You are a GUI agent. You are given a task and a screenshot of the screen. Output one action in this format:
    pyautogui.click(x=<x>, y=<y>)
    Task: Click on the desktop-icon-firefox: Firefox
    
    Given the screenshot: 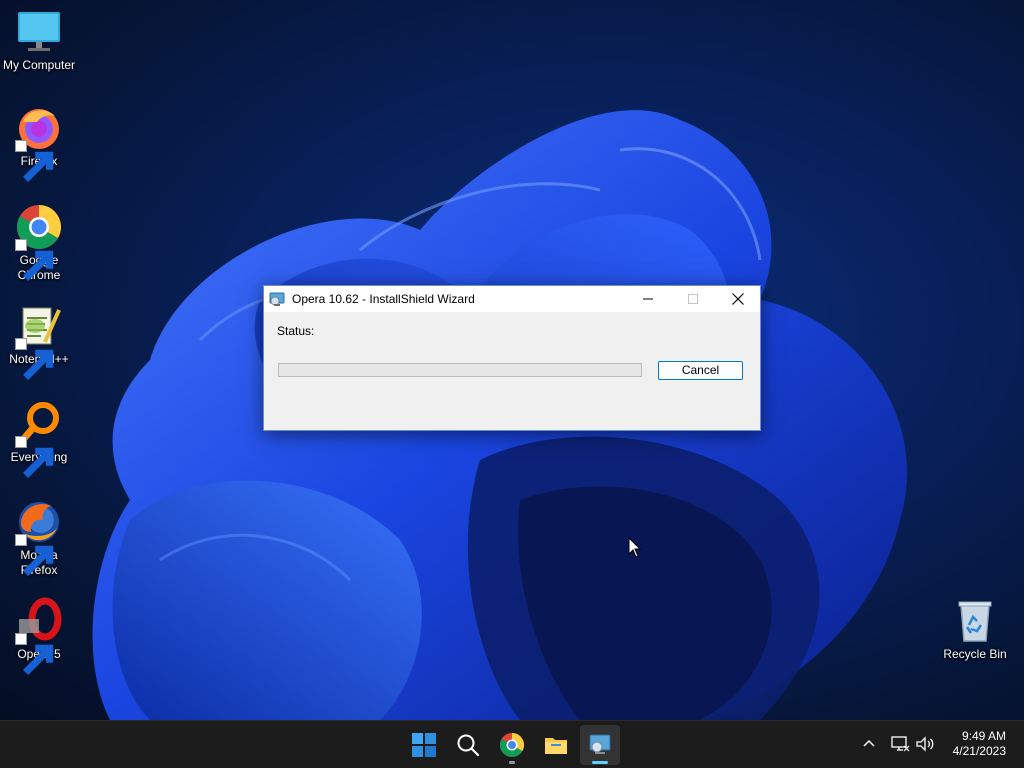 What is the action you would take?
    pyautogui.click(x=39, y=143)
    